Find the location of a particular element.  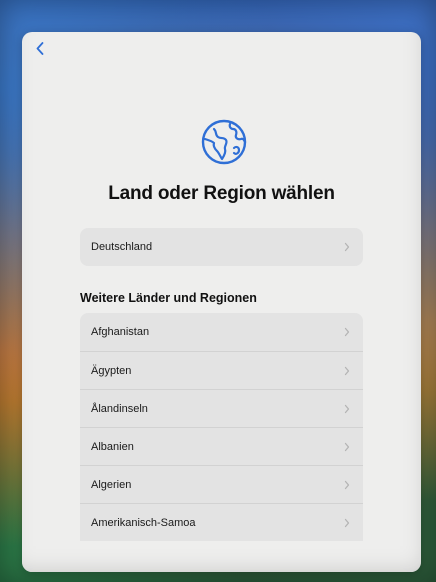

list-item: Afghanistan is located at coordinates (221, 332).